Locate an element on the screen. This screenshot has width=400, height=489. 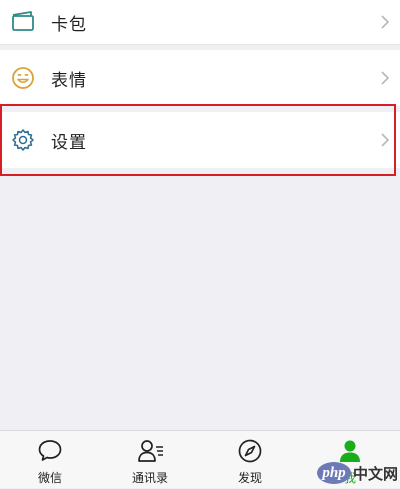
tab-label: 发现 is located at coordinates (249, 478).